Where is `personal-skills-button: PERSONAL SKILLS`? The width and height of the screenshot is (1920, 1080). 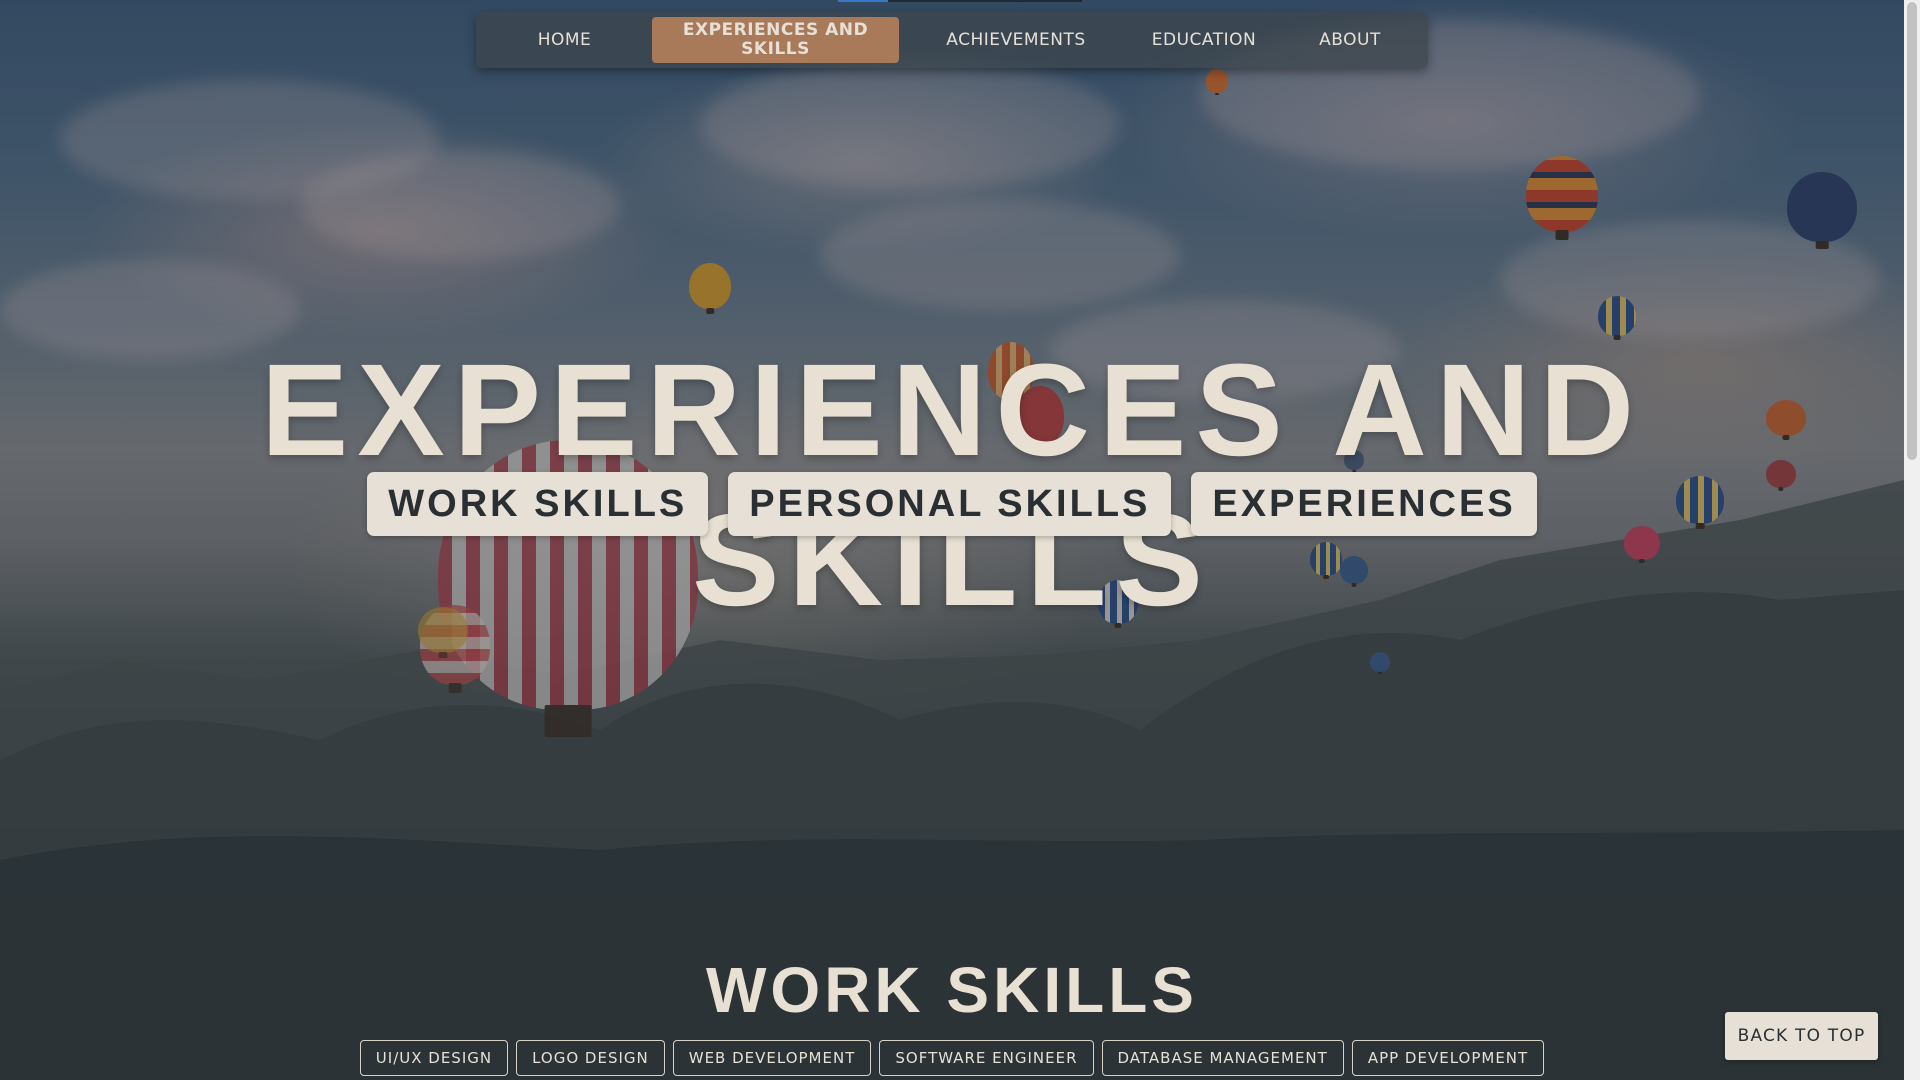
personal-skills-button: PERSONAL SKILLS is located at coordinates (950, 504).